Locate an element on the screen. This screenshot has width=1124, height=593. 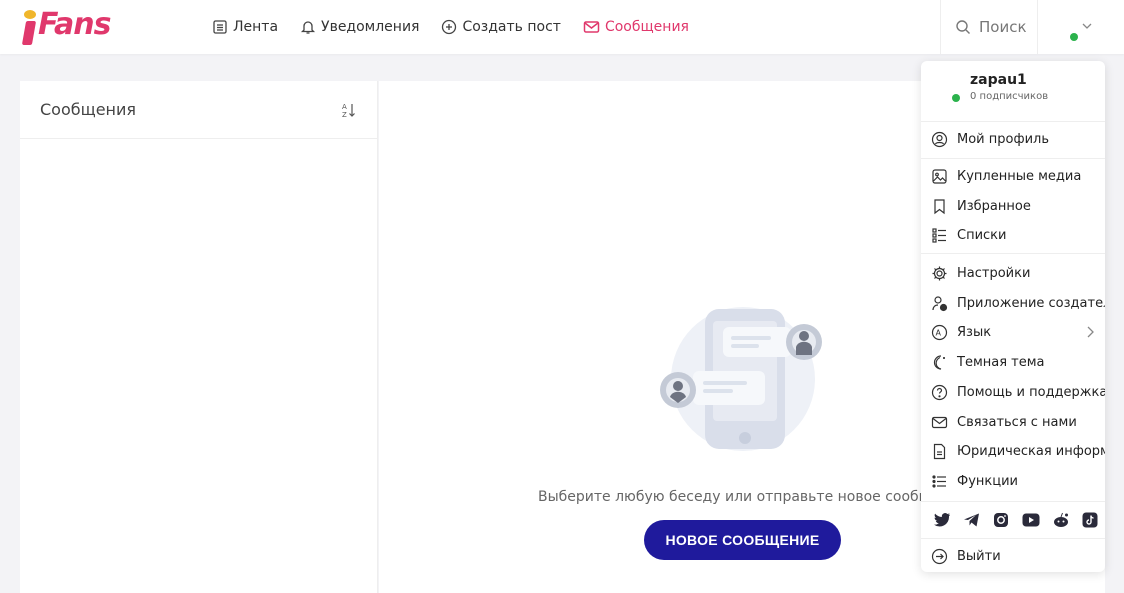
features-icon is located at coordinates (939, 481).